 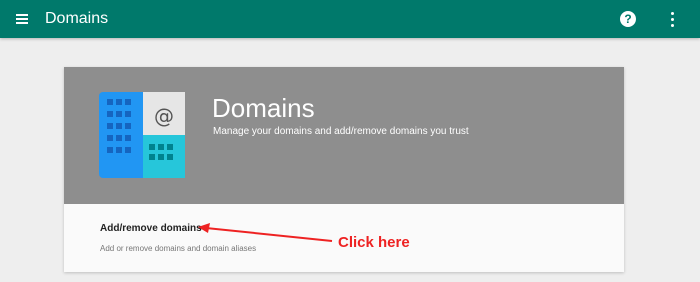 I want to click on annotation-arrow, so click(x=265, y=232).